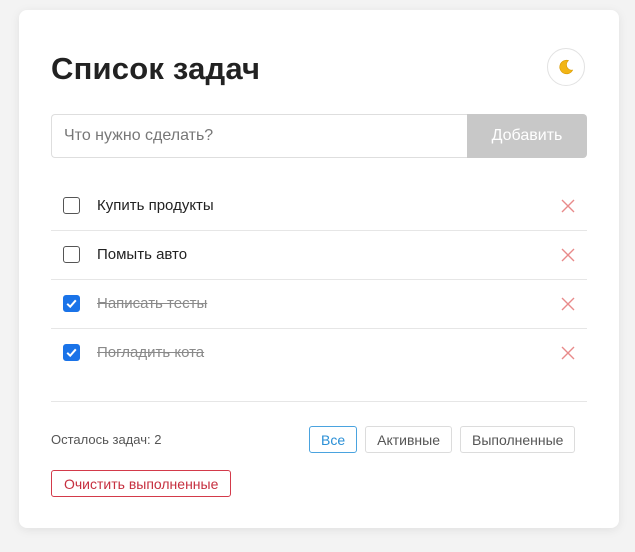 The image size is (635, 552). Describe the element at coordinates (106, 439) in the screenshot. I see `remaining-count: Осталось задач: 2` at that location.